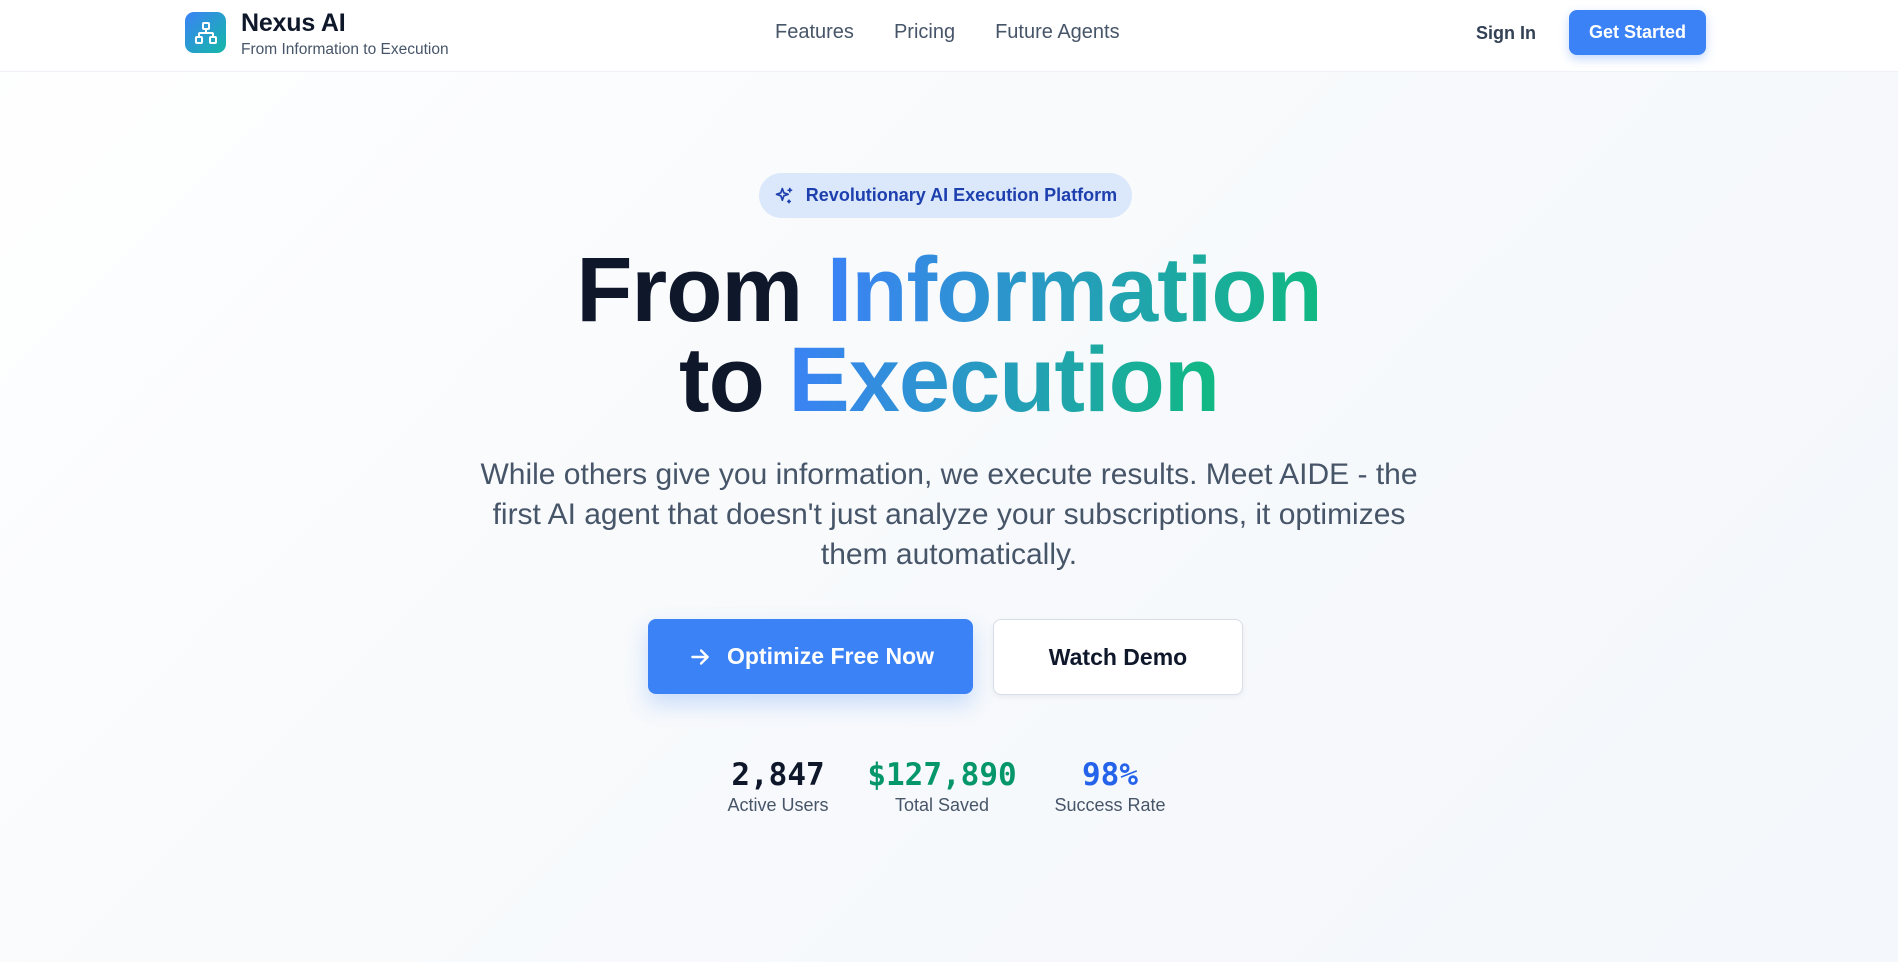 This screenshot has height=962, width=1898. I want to click on headline-line2-accent: Execution, so click(1004, 380).